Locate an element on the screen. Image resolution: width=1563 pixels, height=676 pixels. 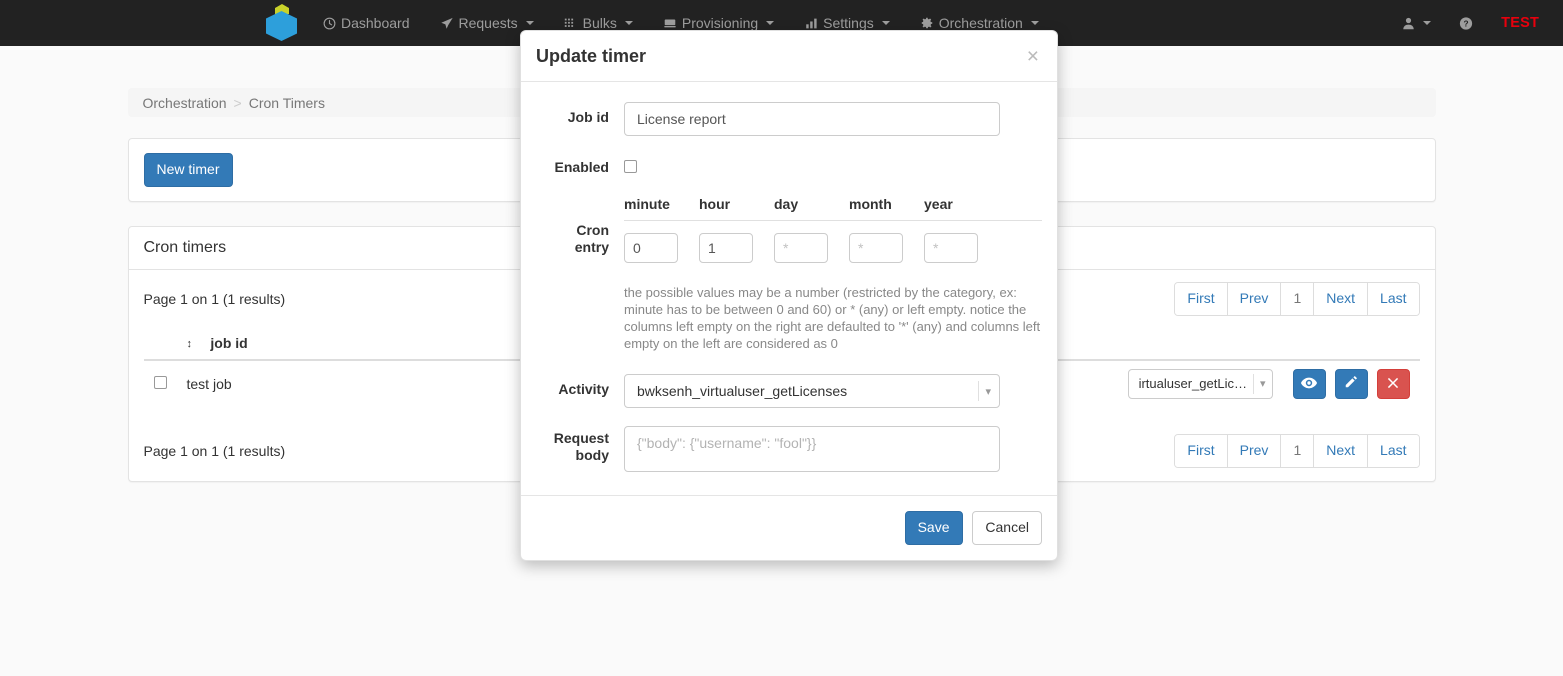
header-select-all is located at coordinates (160, 343).